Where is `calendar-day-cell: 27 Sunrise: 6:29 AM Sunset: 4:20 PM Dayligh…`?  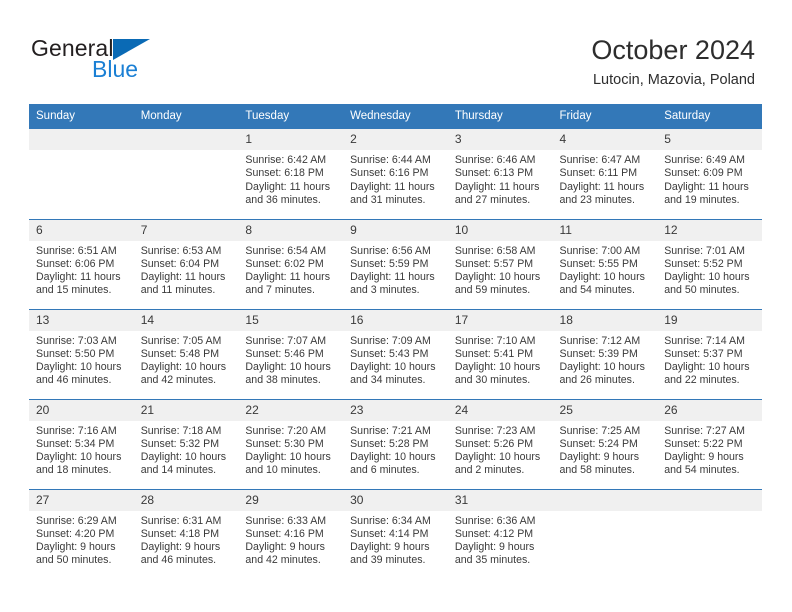 calendar-day-cell: 27 Sunrise: 6:29 AM Sunset: 4:20 PM Dayligh… is located at coordinates (81, 533).